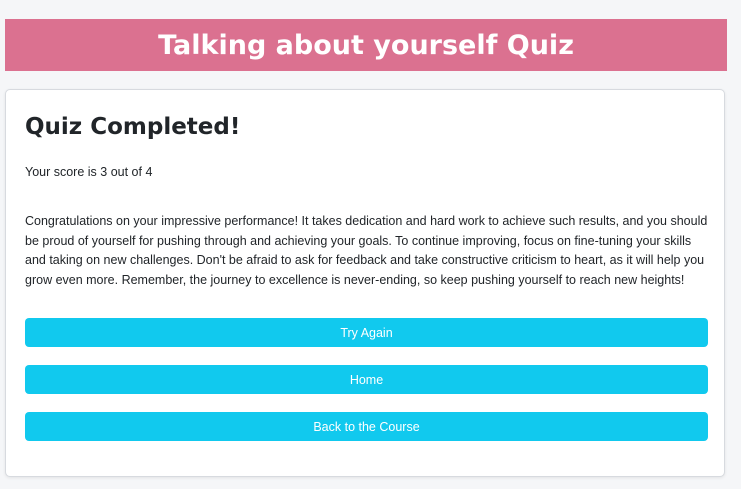 This screenshot has width=741, height=489. I want to click on quiz-title: Talking about yourself Quiz, so click(366, 45).